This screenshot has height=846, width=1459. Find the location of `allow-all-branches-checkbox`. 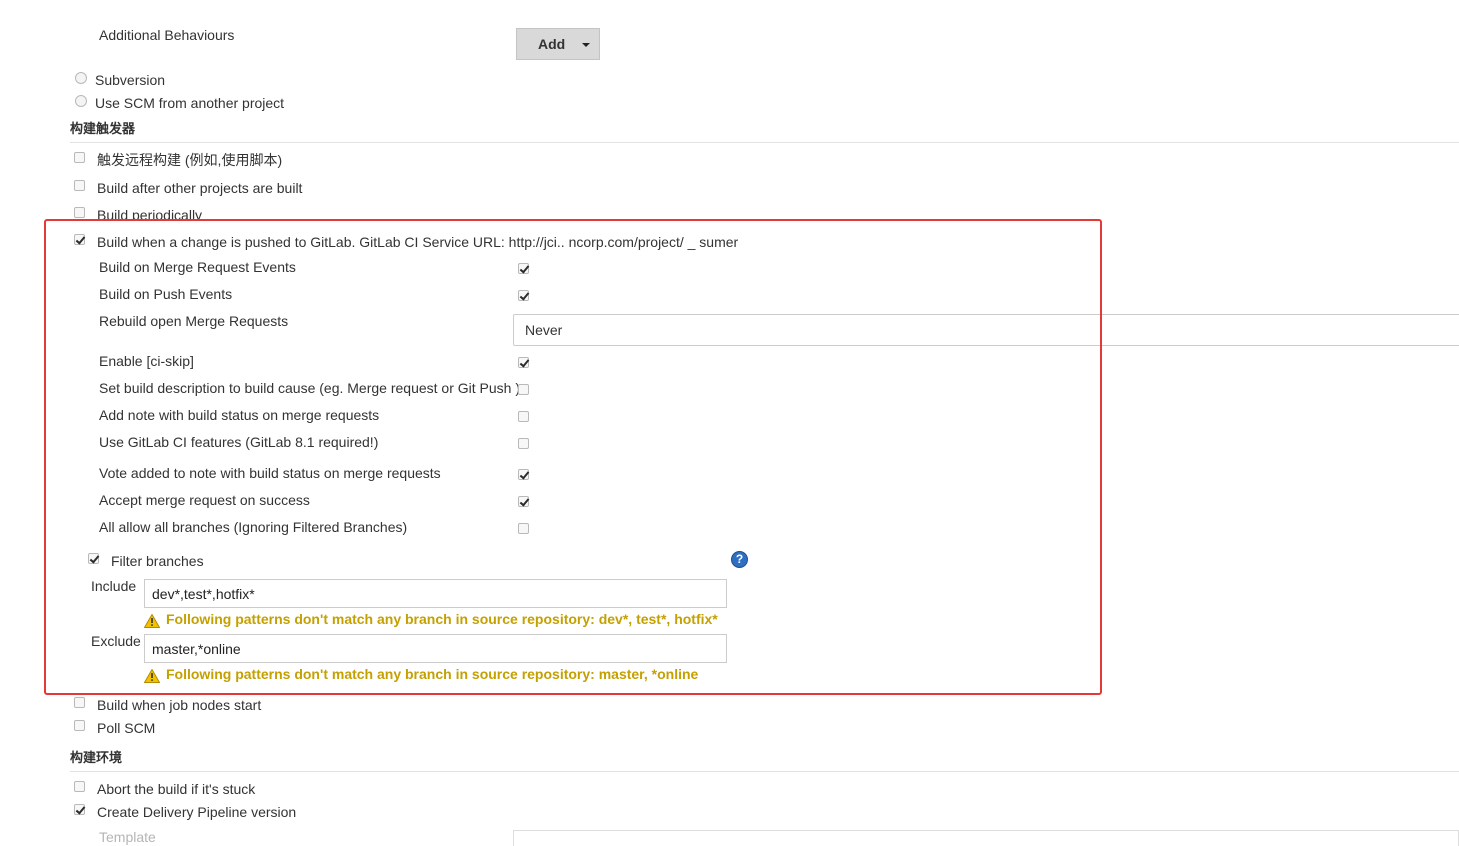

allow-all-branches-checkbox is located at coordinates (523, 528).